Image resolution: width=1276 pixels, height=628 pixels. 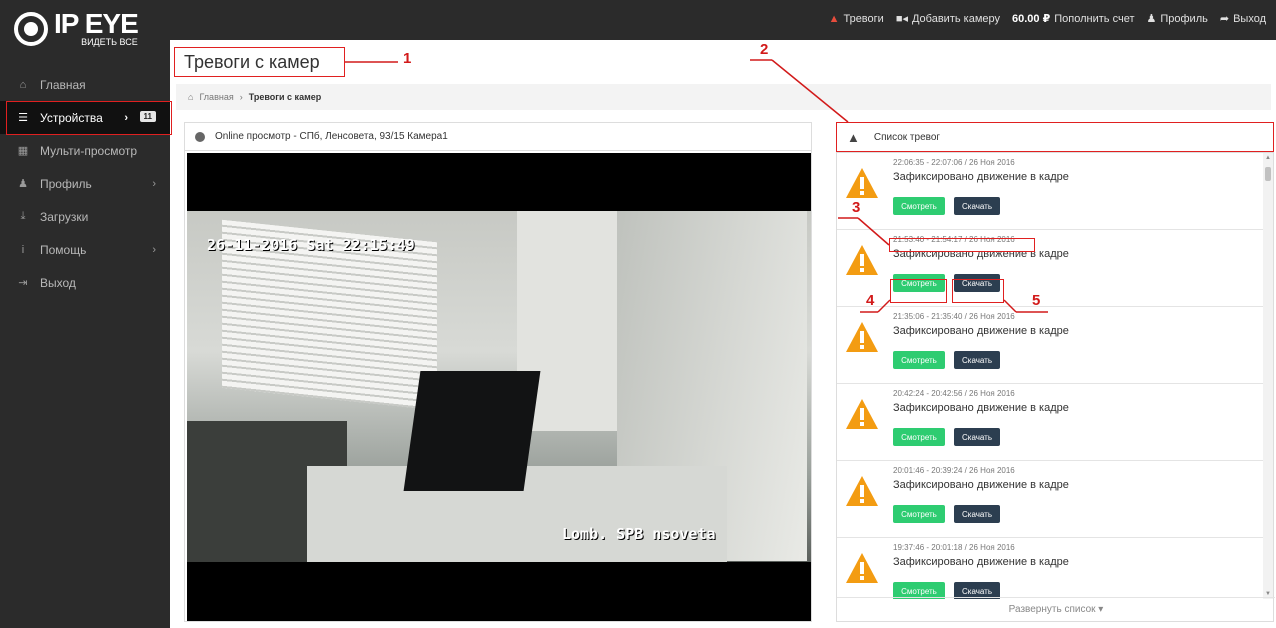 What do you see at coordinates (1055, 138) in the screenshot?
I see `alarm-panel-header: ▲ Список тревог` at bounding box center [1055, 138].